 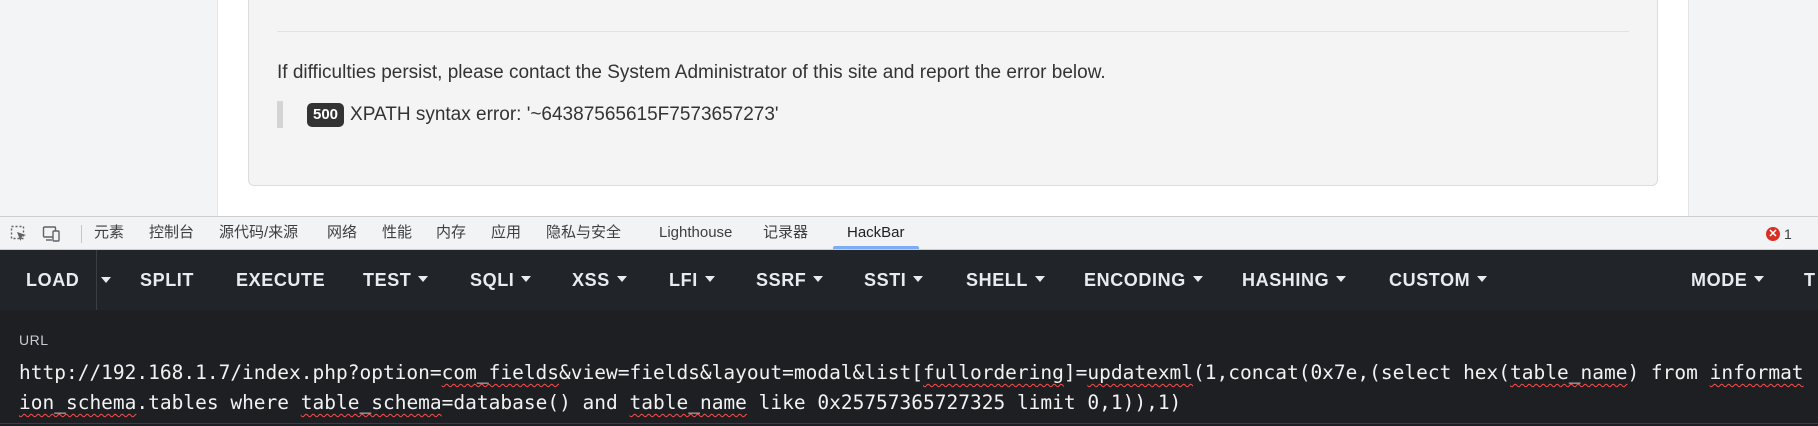 I want to click on ssrf-label: SSRF, so click(x=781, y=280).